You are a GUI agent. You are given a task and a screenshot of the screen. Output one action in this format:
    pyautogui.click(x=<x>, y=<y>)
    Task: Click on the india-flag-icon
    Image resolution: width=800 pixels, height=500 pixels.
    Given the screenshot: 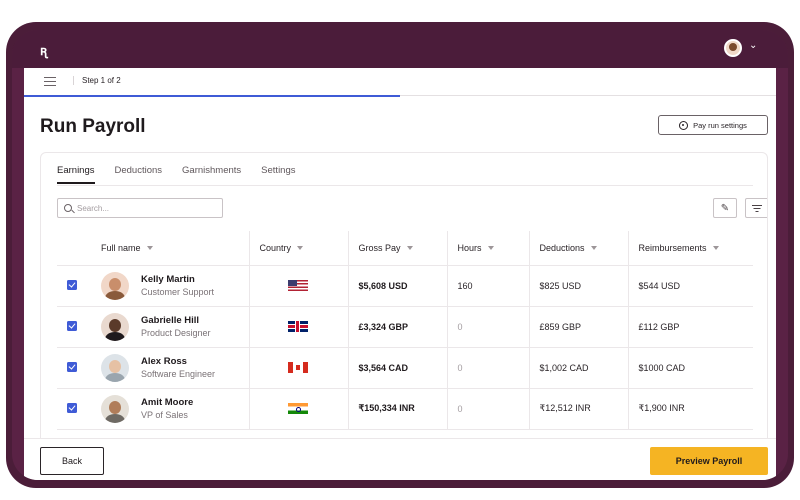 What is the action you would take?
    pyautogui.click(x=297, y=408)
    